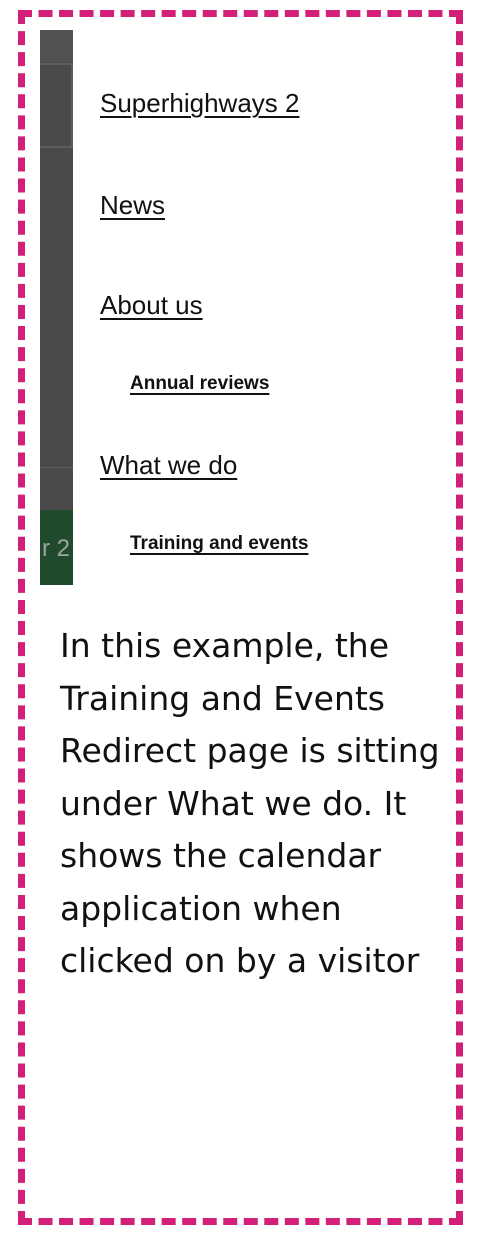 The image size is (485, 1240). Describe the element at coordinates (56, 46) in the screenshot. I see `overlay-top-band` at that location.